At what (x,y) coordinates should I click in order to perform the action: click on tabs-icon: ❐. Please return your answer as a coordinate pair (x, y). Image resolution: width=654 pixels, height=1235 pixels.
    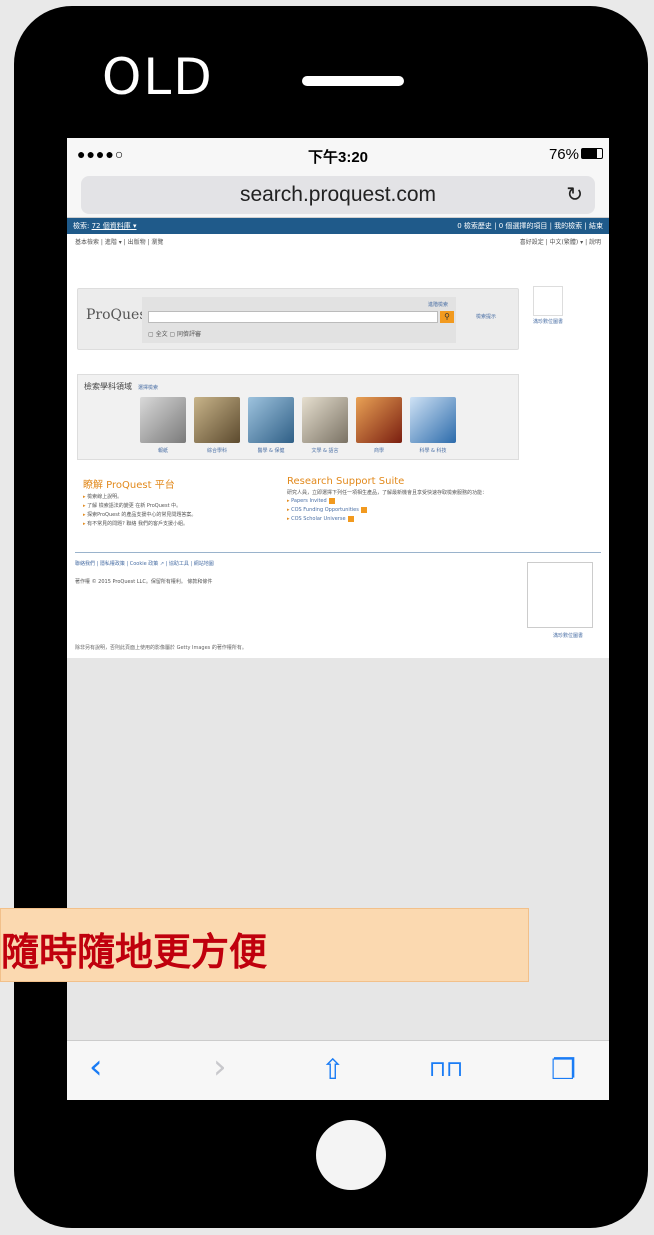
    Looking at the image, I should click on (563, 1069).